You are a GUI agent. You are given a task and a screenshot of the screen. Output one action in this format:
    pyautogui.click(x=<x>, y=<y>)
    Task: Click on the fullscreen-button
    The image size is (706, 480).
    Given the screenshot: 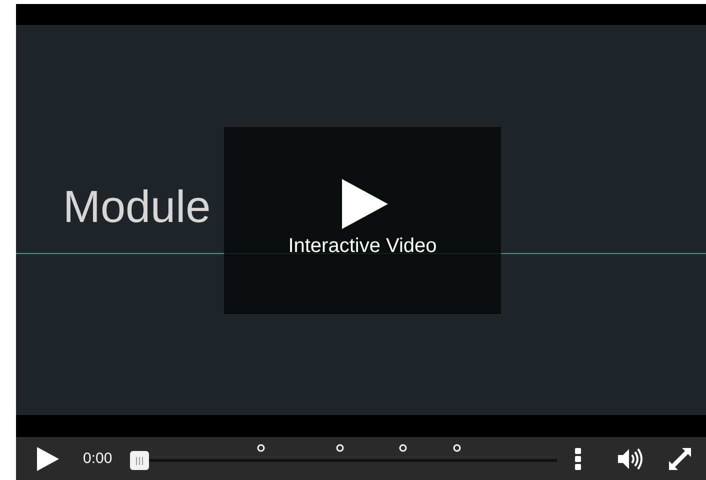 What is the action you would take?
    pyautogui.click(x=680, y=459)
    